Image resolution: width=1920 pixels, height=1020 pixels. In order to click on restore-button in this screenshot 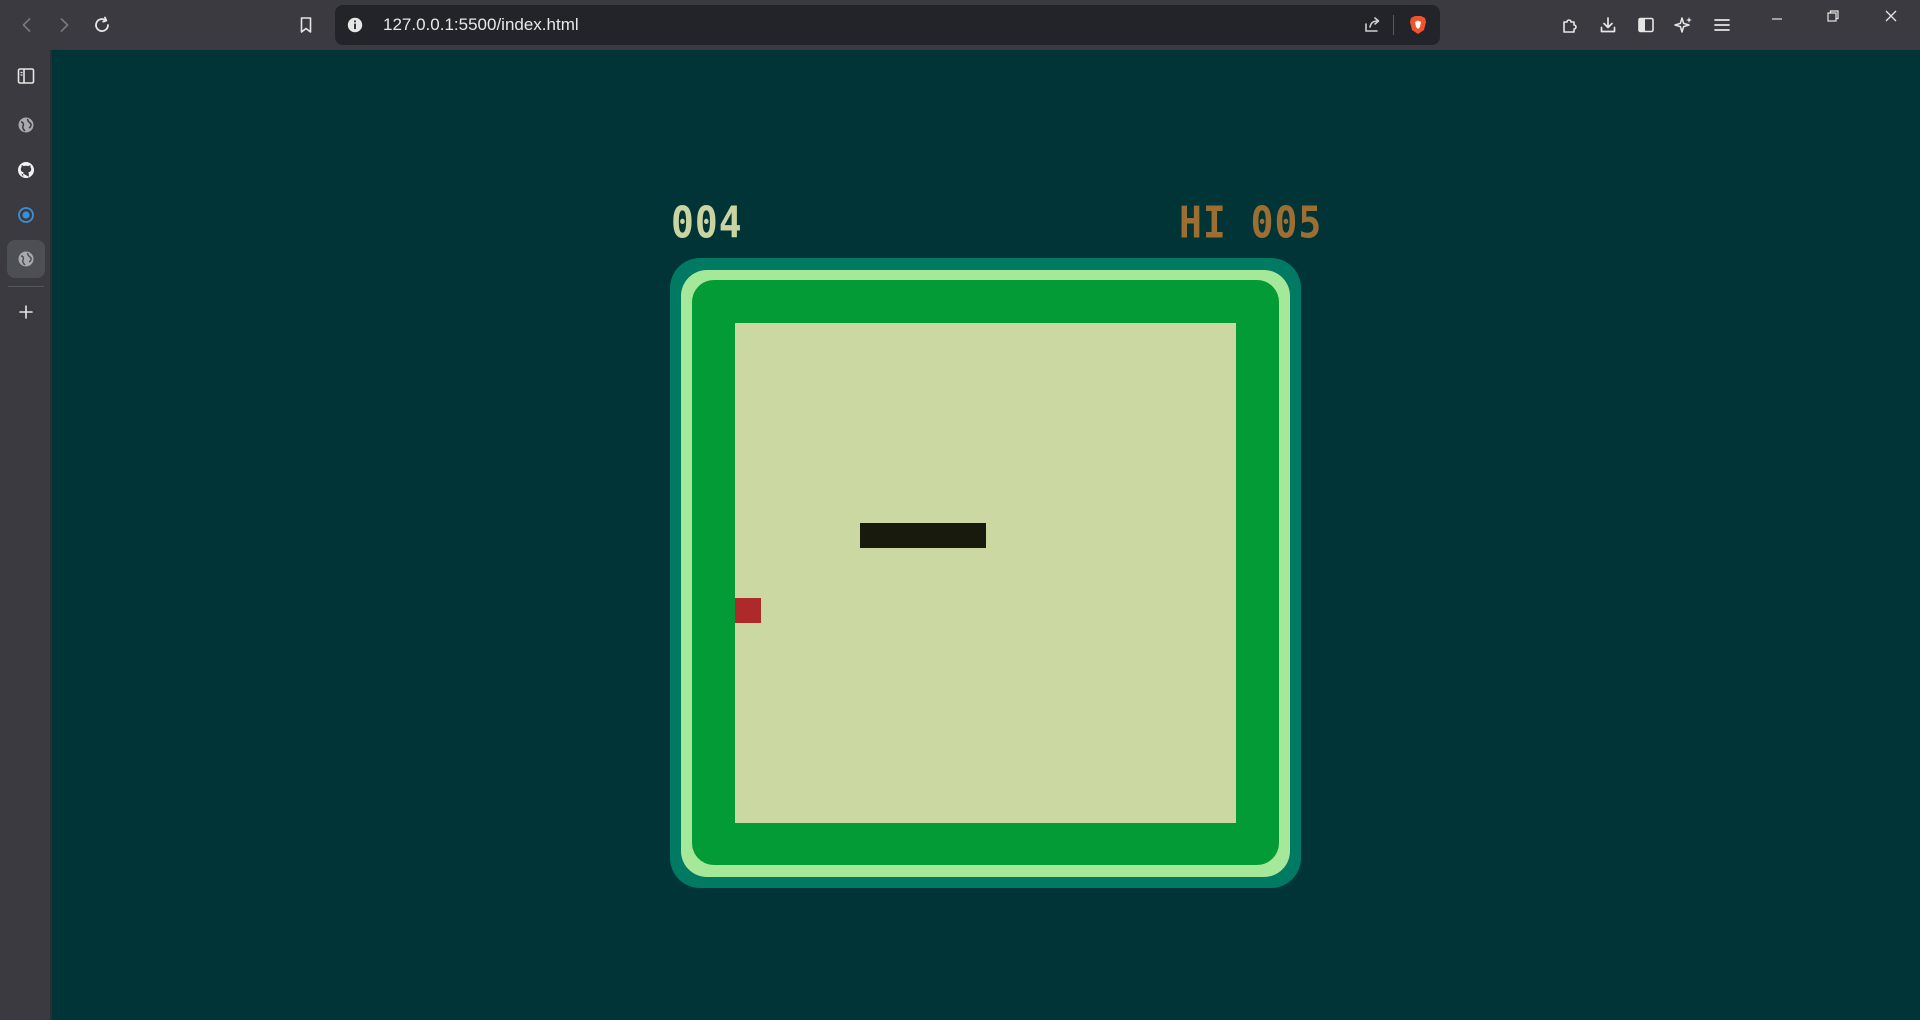, I will do `click(1833, 16)`.